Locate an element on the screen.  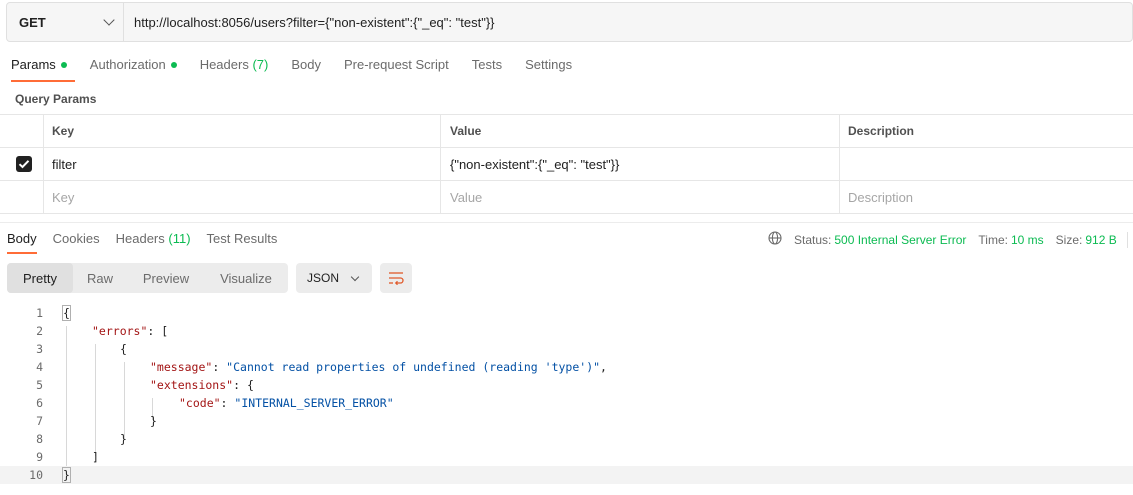
table-row-empty: Key Value Description is located at coordinates (566, 197).